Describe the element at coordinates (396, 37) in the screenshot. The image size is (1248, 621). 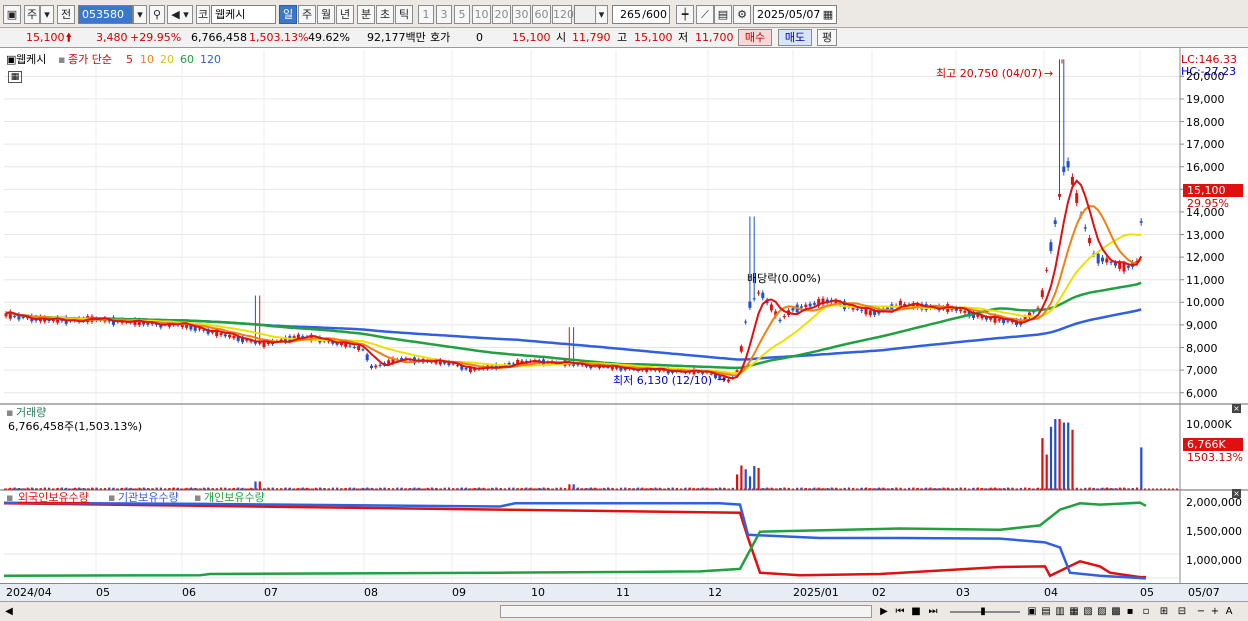
I see `trade-amount: 92,177백만` at that location.